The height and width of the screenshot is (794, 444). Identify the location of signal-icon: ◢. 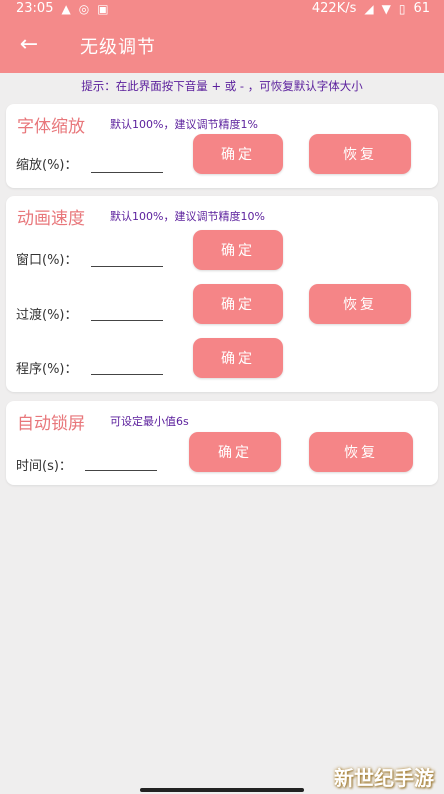
(369, 8).